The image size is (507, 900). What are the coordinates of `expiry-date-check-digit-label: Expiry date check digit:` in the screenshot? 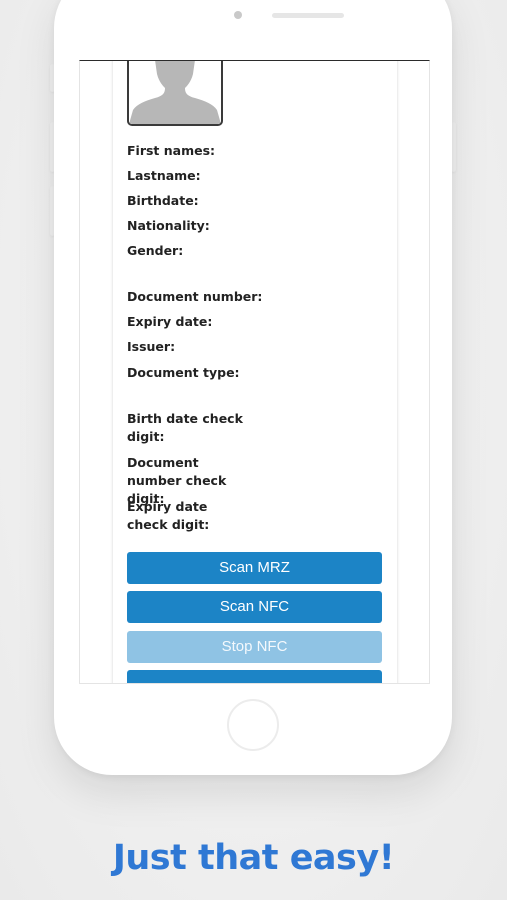 It's located at (168, 515).